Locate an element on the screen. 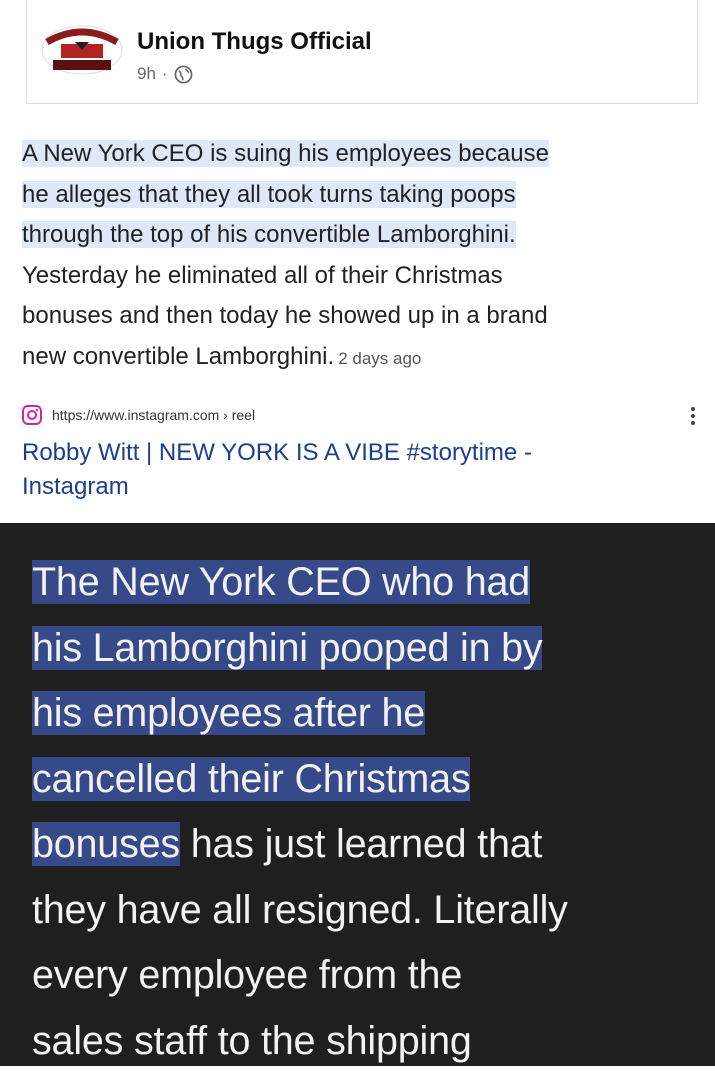  quote-line: sales staff to the shipping is located at coordinates (367, 1041).